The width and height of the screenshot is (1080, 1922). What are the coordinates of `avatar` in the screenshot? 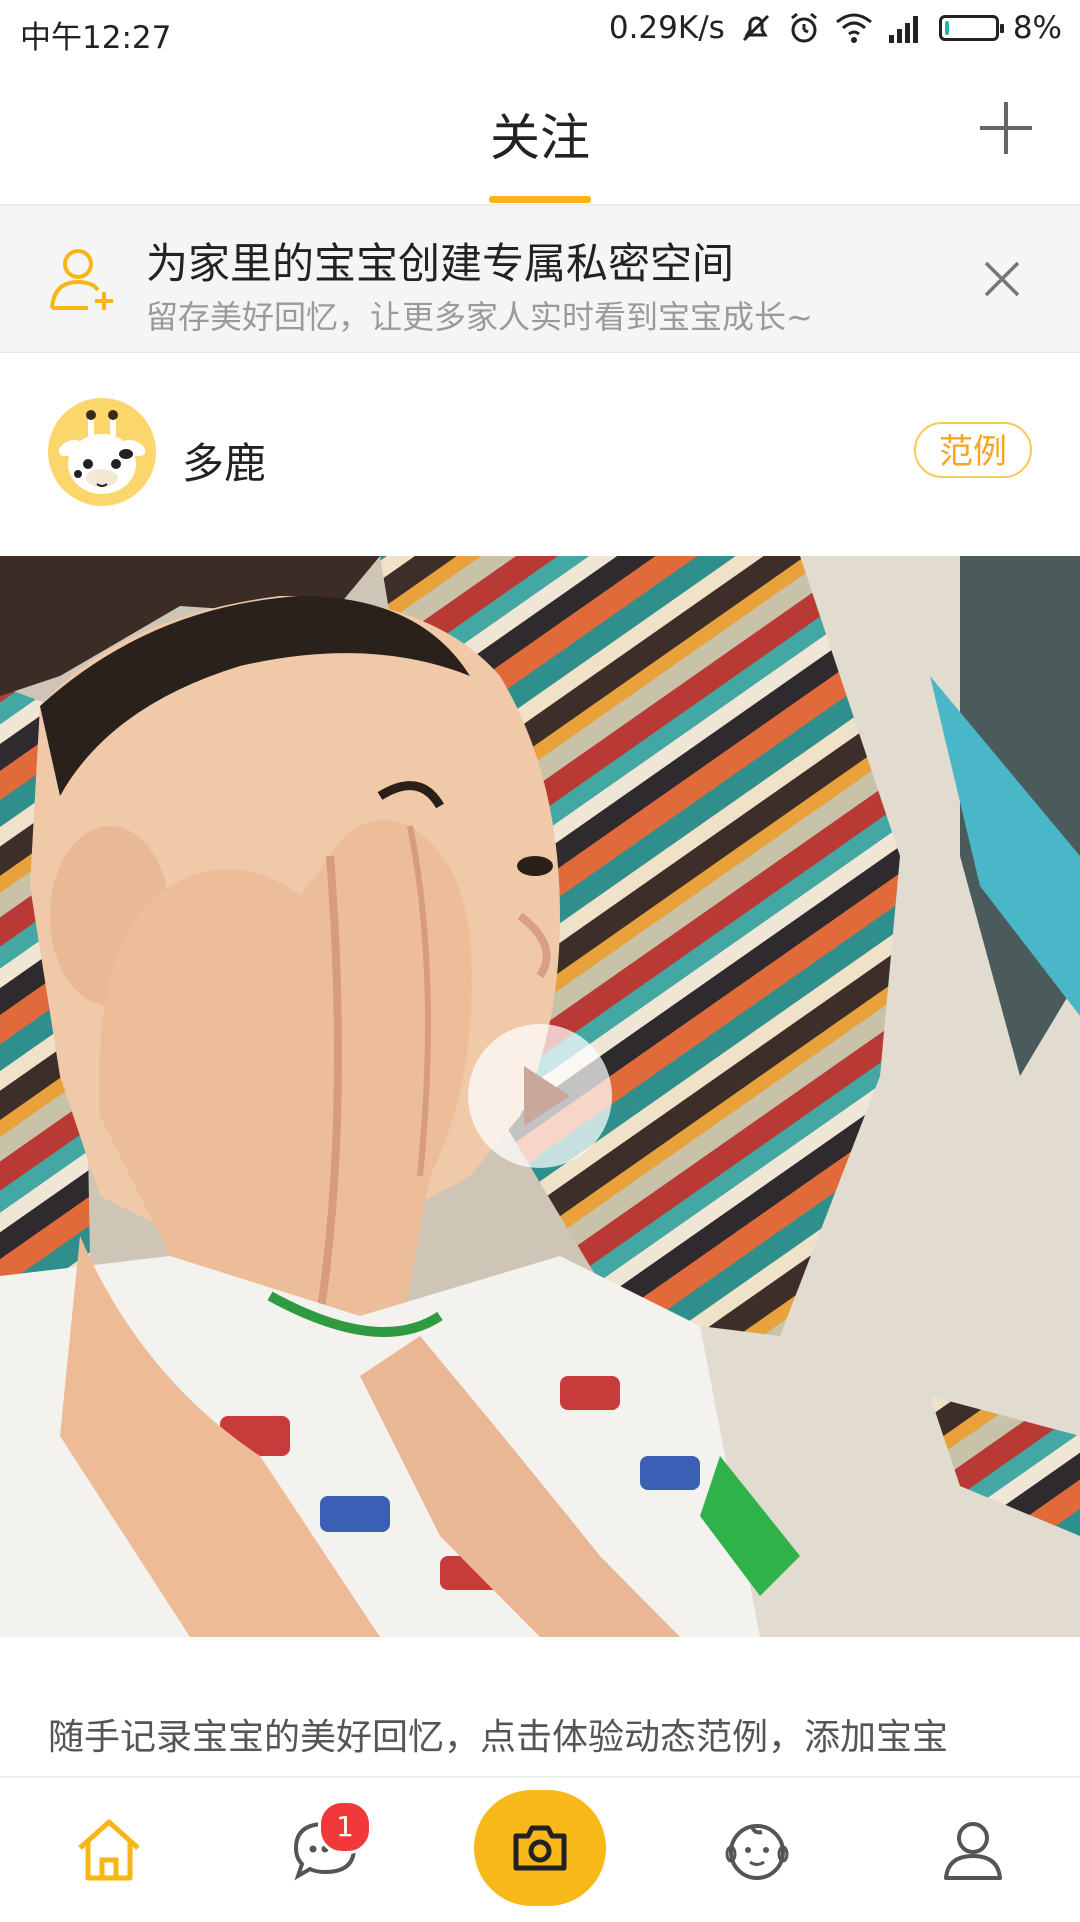 It's located at (102, 452).